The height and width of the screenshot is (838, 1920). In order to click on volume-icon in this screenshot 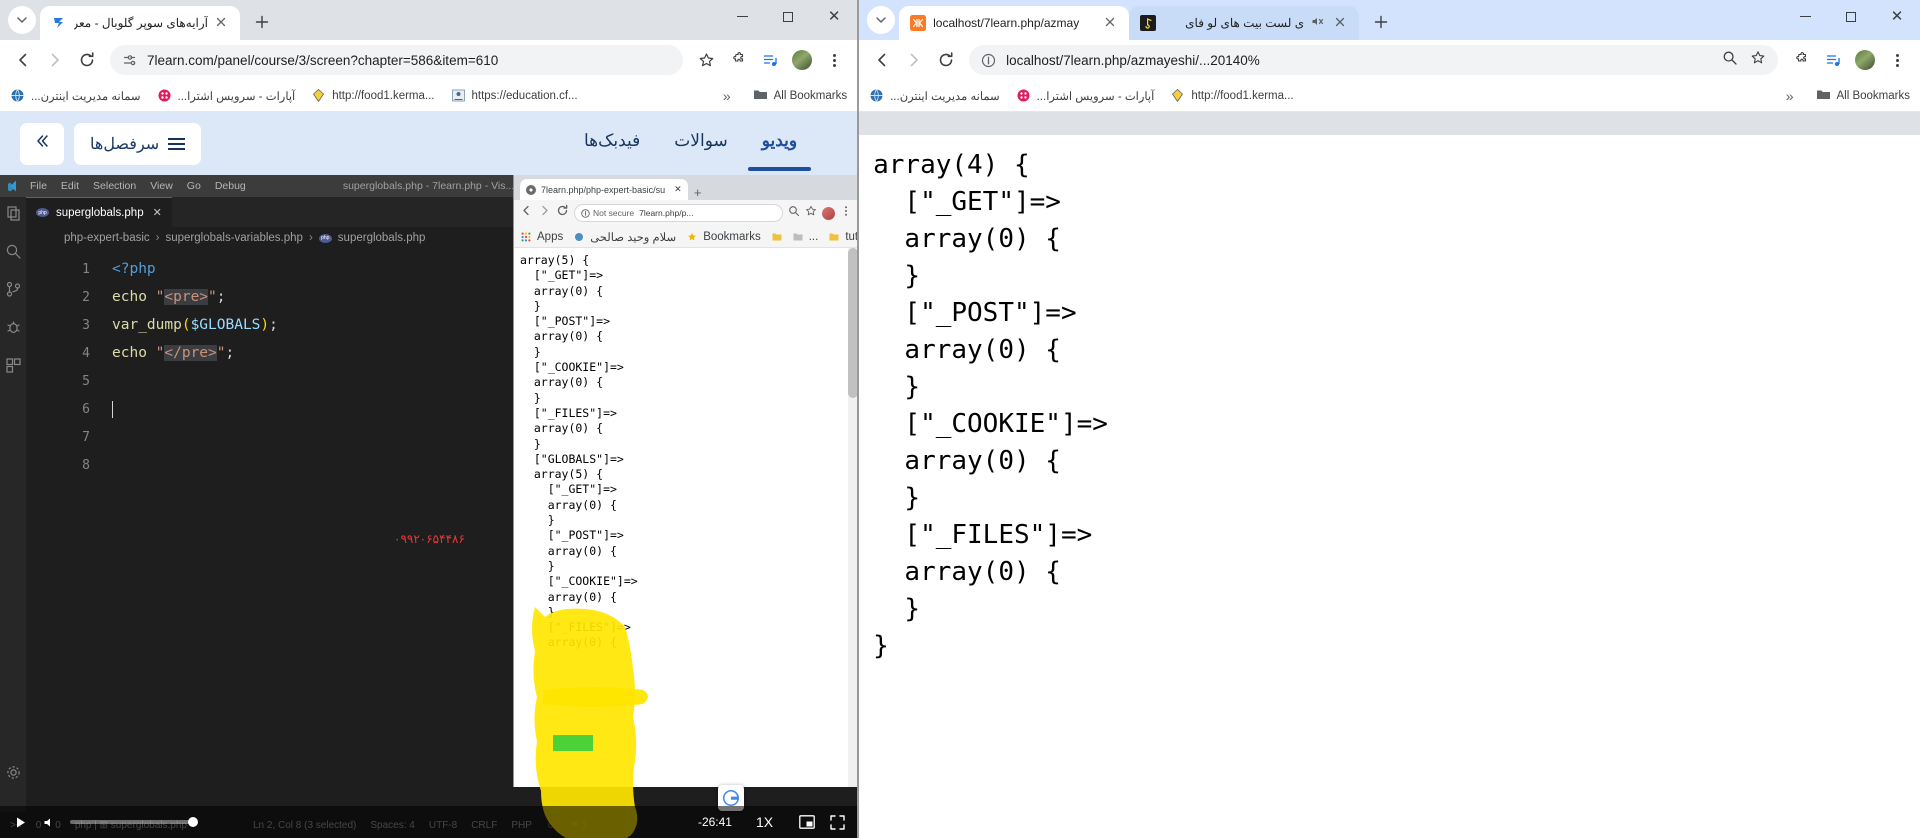, I will do `click(50, 822)`.